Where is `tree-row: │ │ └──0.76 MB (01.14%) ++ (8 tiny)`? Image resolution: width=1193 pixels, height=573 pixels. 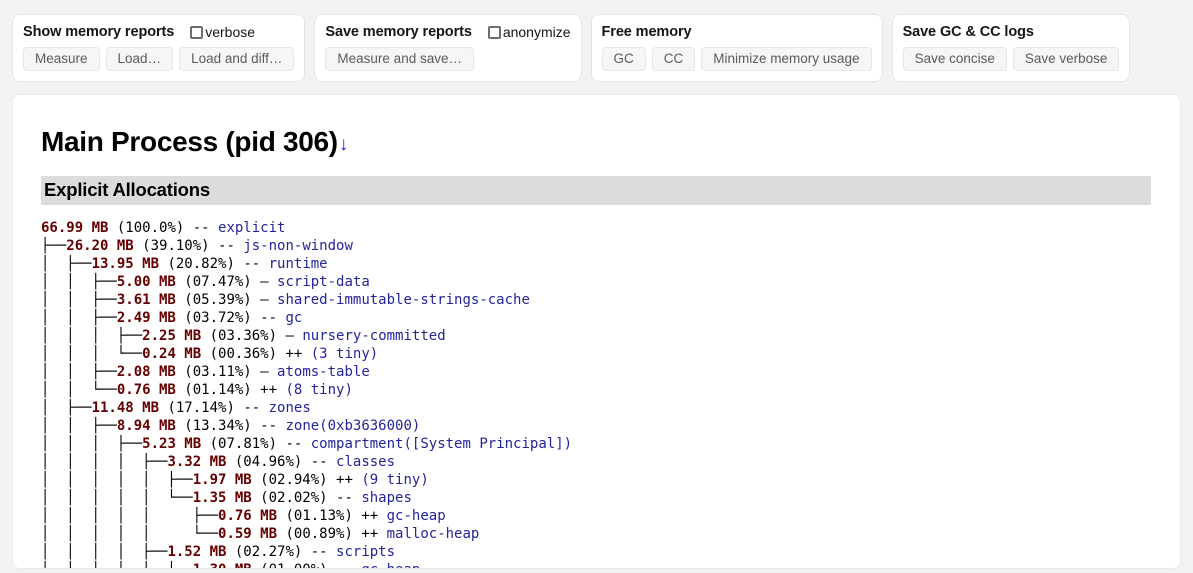
tree-row: │ │ └──0.76 MB (01.14%) ++ (8 tiny) is located at coordinates (610, 390).